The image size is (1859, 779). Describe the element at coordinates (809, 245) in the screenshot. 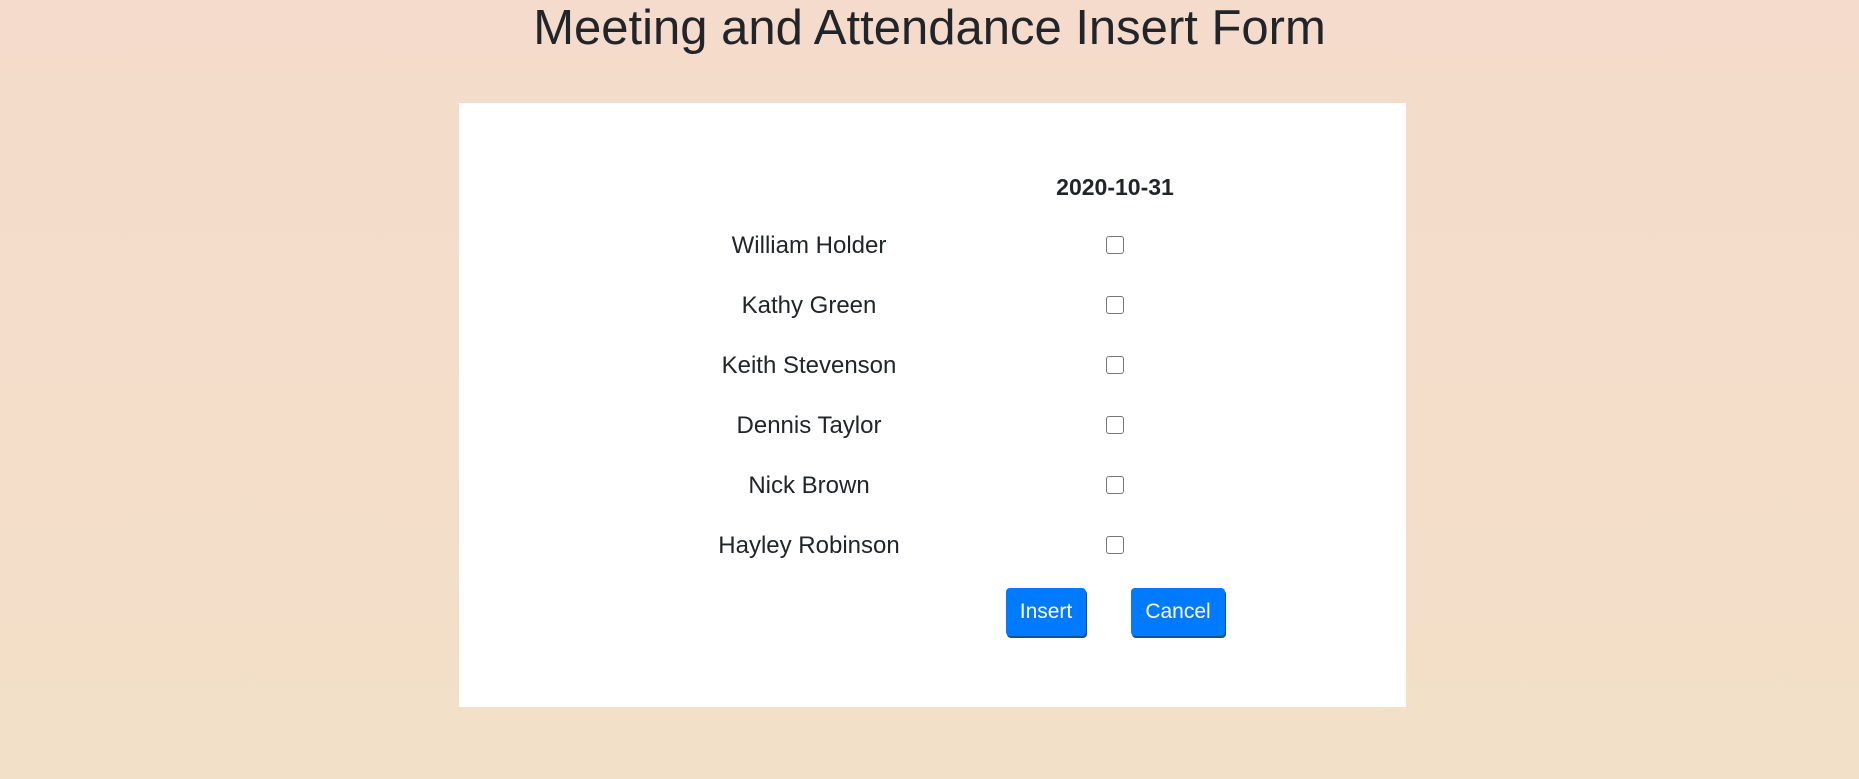

I see `attendee-name: William Holder` at that location.